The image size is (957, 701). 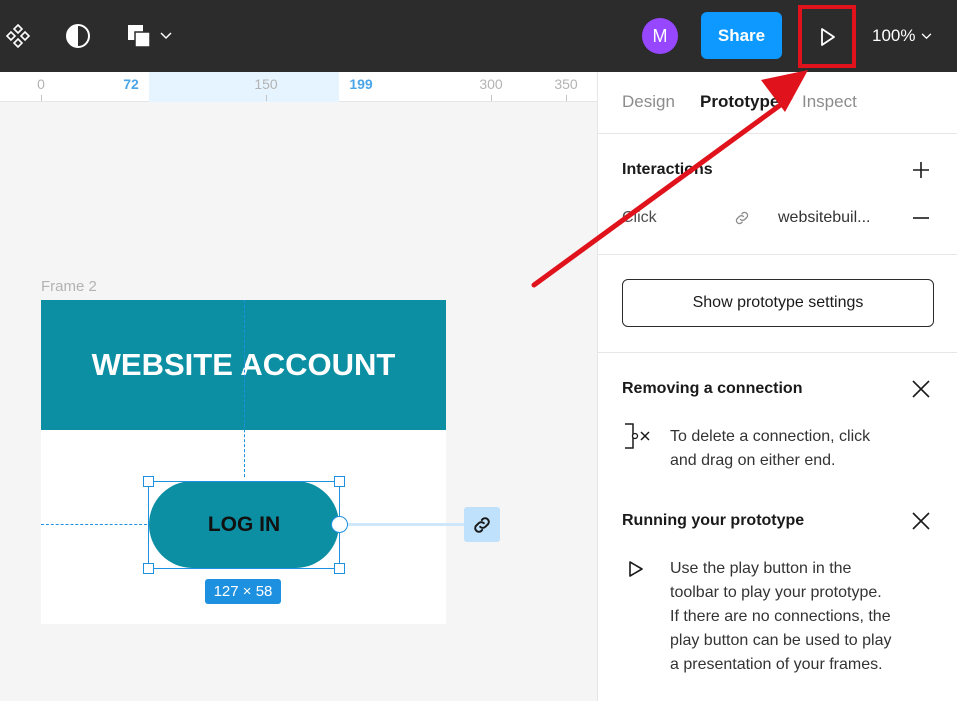 I want to click on contrast-icon, so click(x=78, y=36).